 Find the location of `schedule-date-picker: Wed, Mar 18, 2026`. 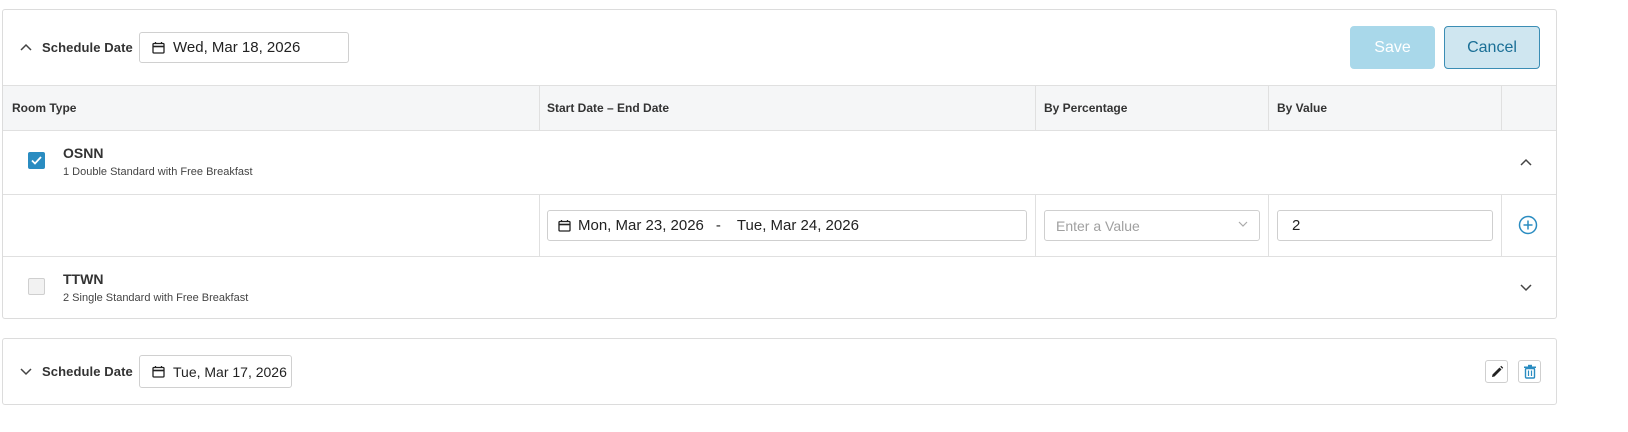

schedule-date-picker: Wed, Mar 18, 2026 is located at coordinates (244, 47).